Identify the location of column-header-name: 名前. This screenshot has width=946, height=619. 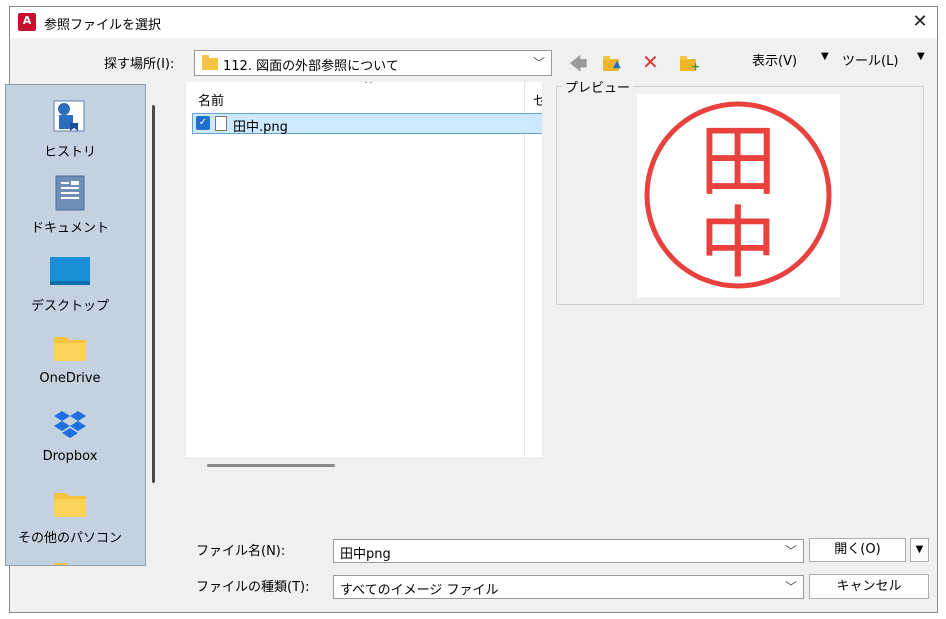
(211, 99).